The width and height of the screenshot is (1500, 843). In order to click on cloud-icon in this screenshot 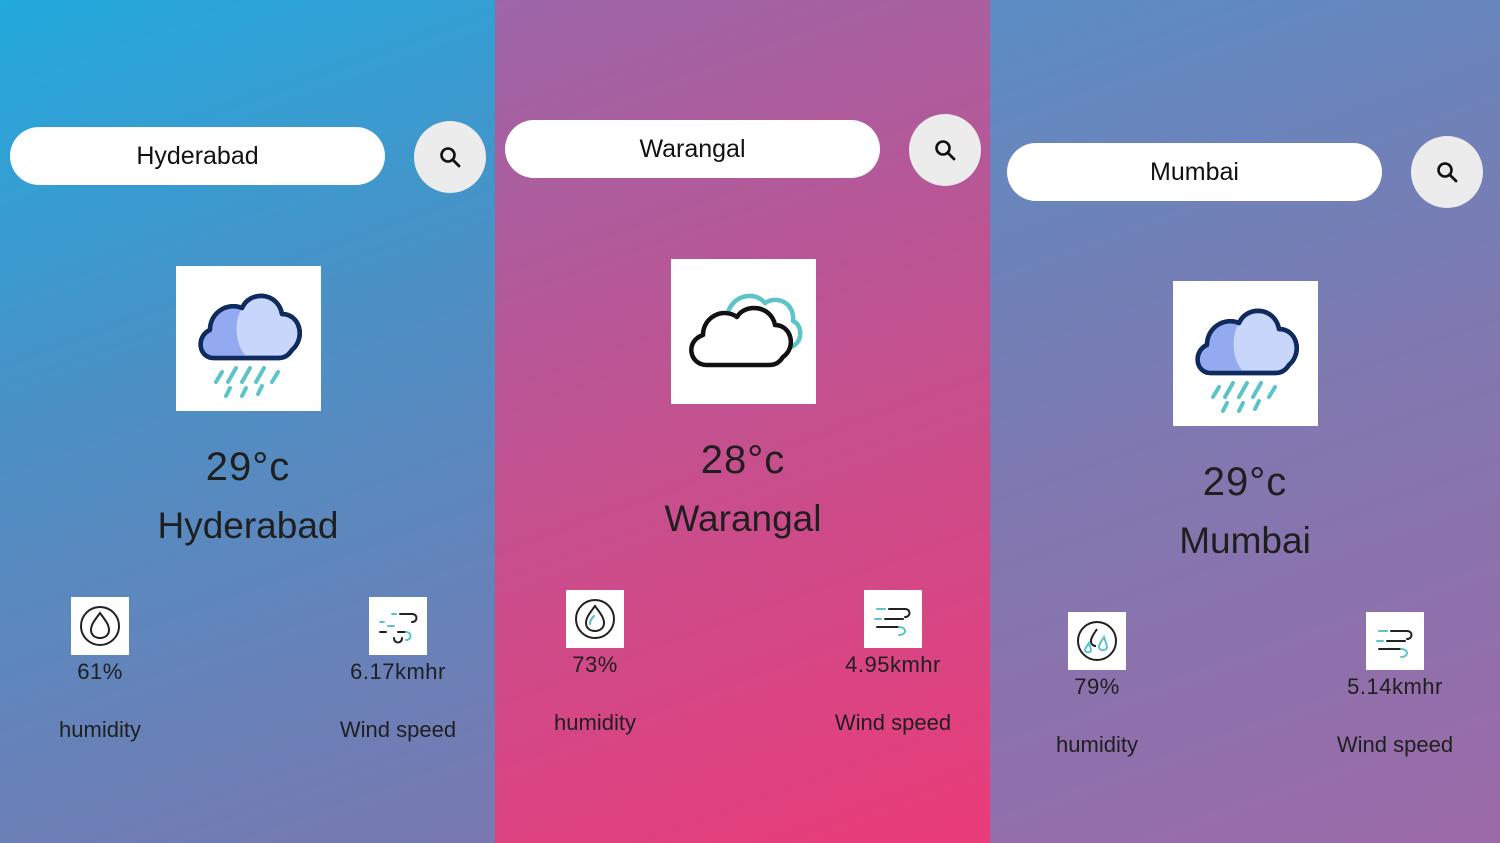, I will do `click(745, 330)`.